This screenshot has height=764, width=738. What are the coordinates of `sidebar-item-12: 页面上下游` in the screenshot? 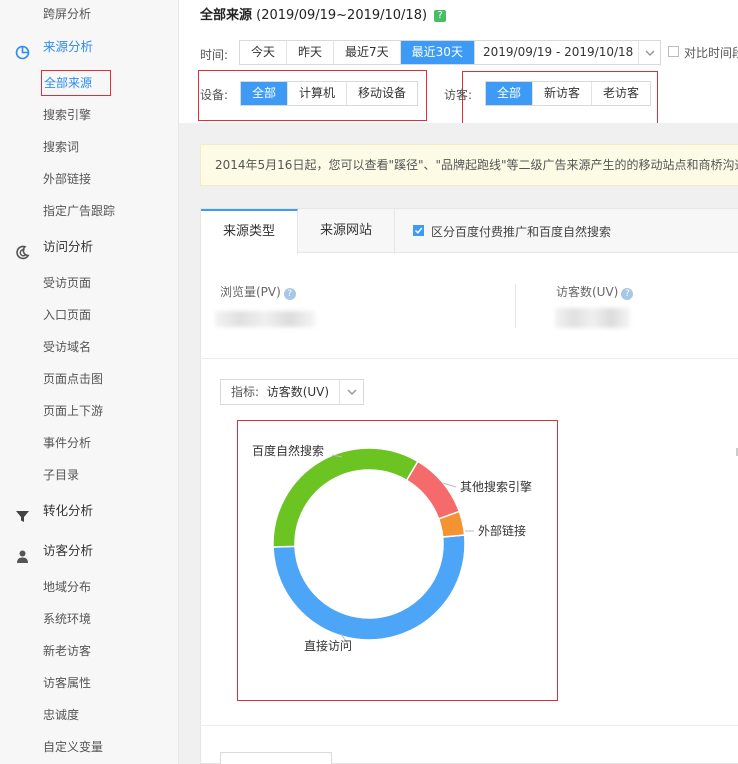 It's located at (89, 411).